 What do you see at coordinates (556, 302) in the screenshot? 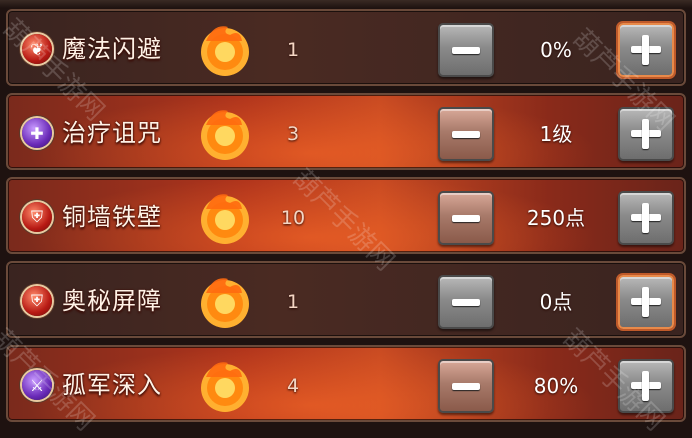
I see `skill-value: 0点` at bounding box center [556, 302].